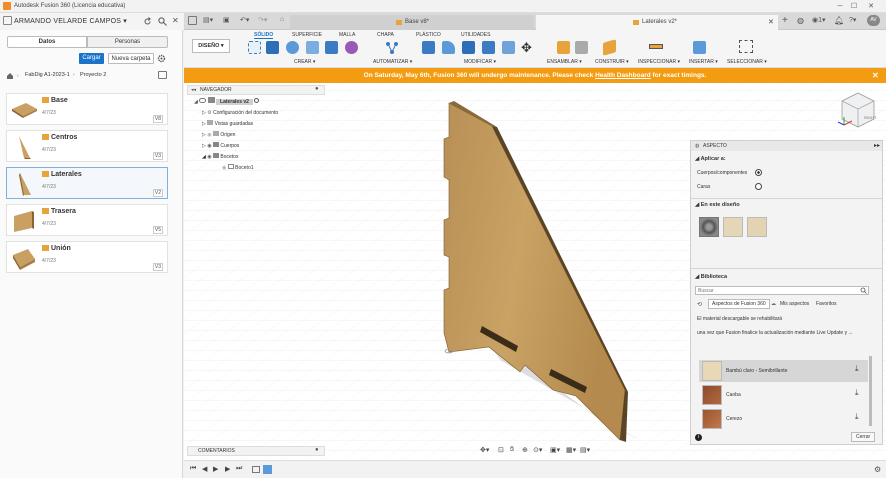 The height and width of the screenshot is (478, 886). I want to click on joint-icon, so click(581, 47).